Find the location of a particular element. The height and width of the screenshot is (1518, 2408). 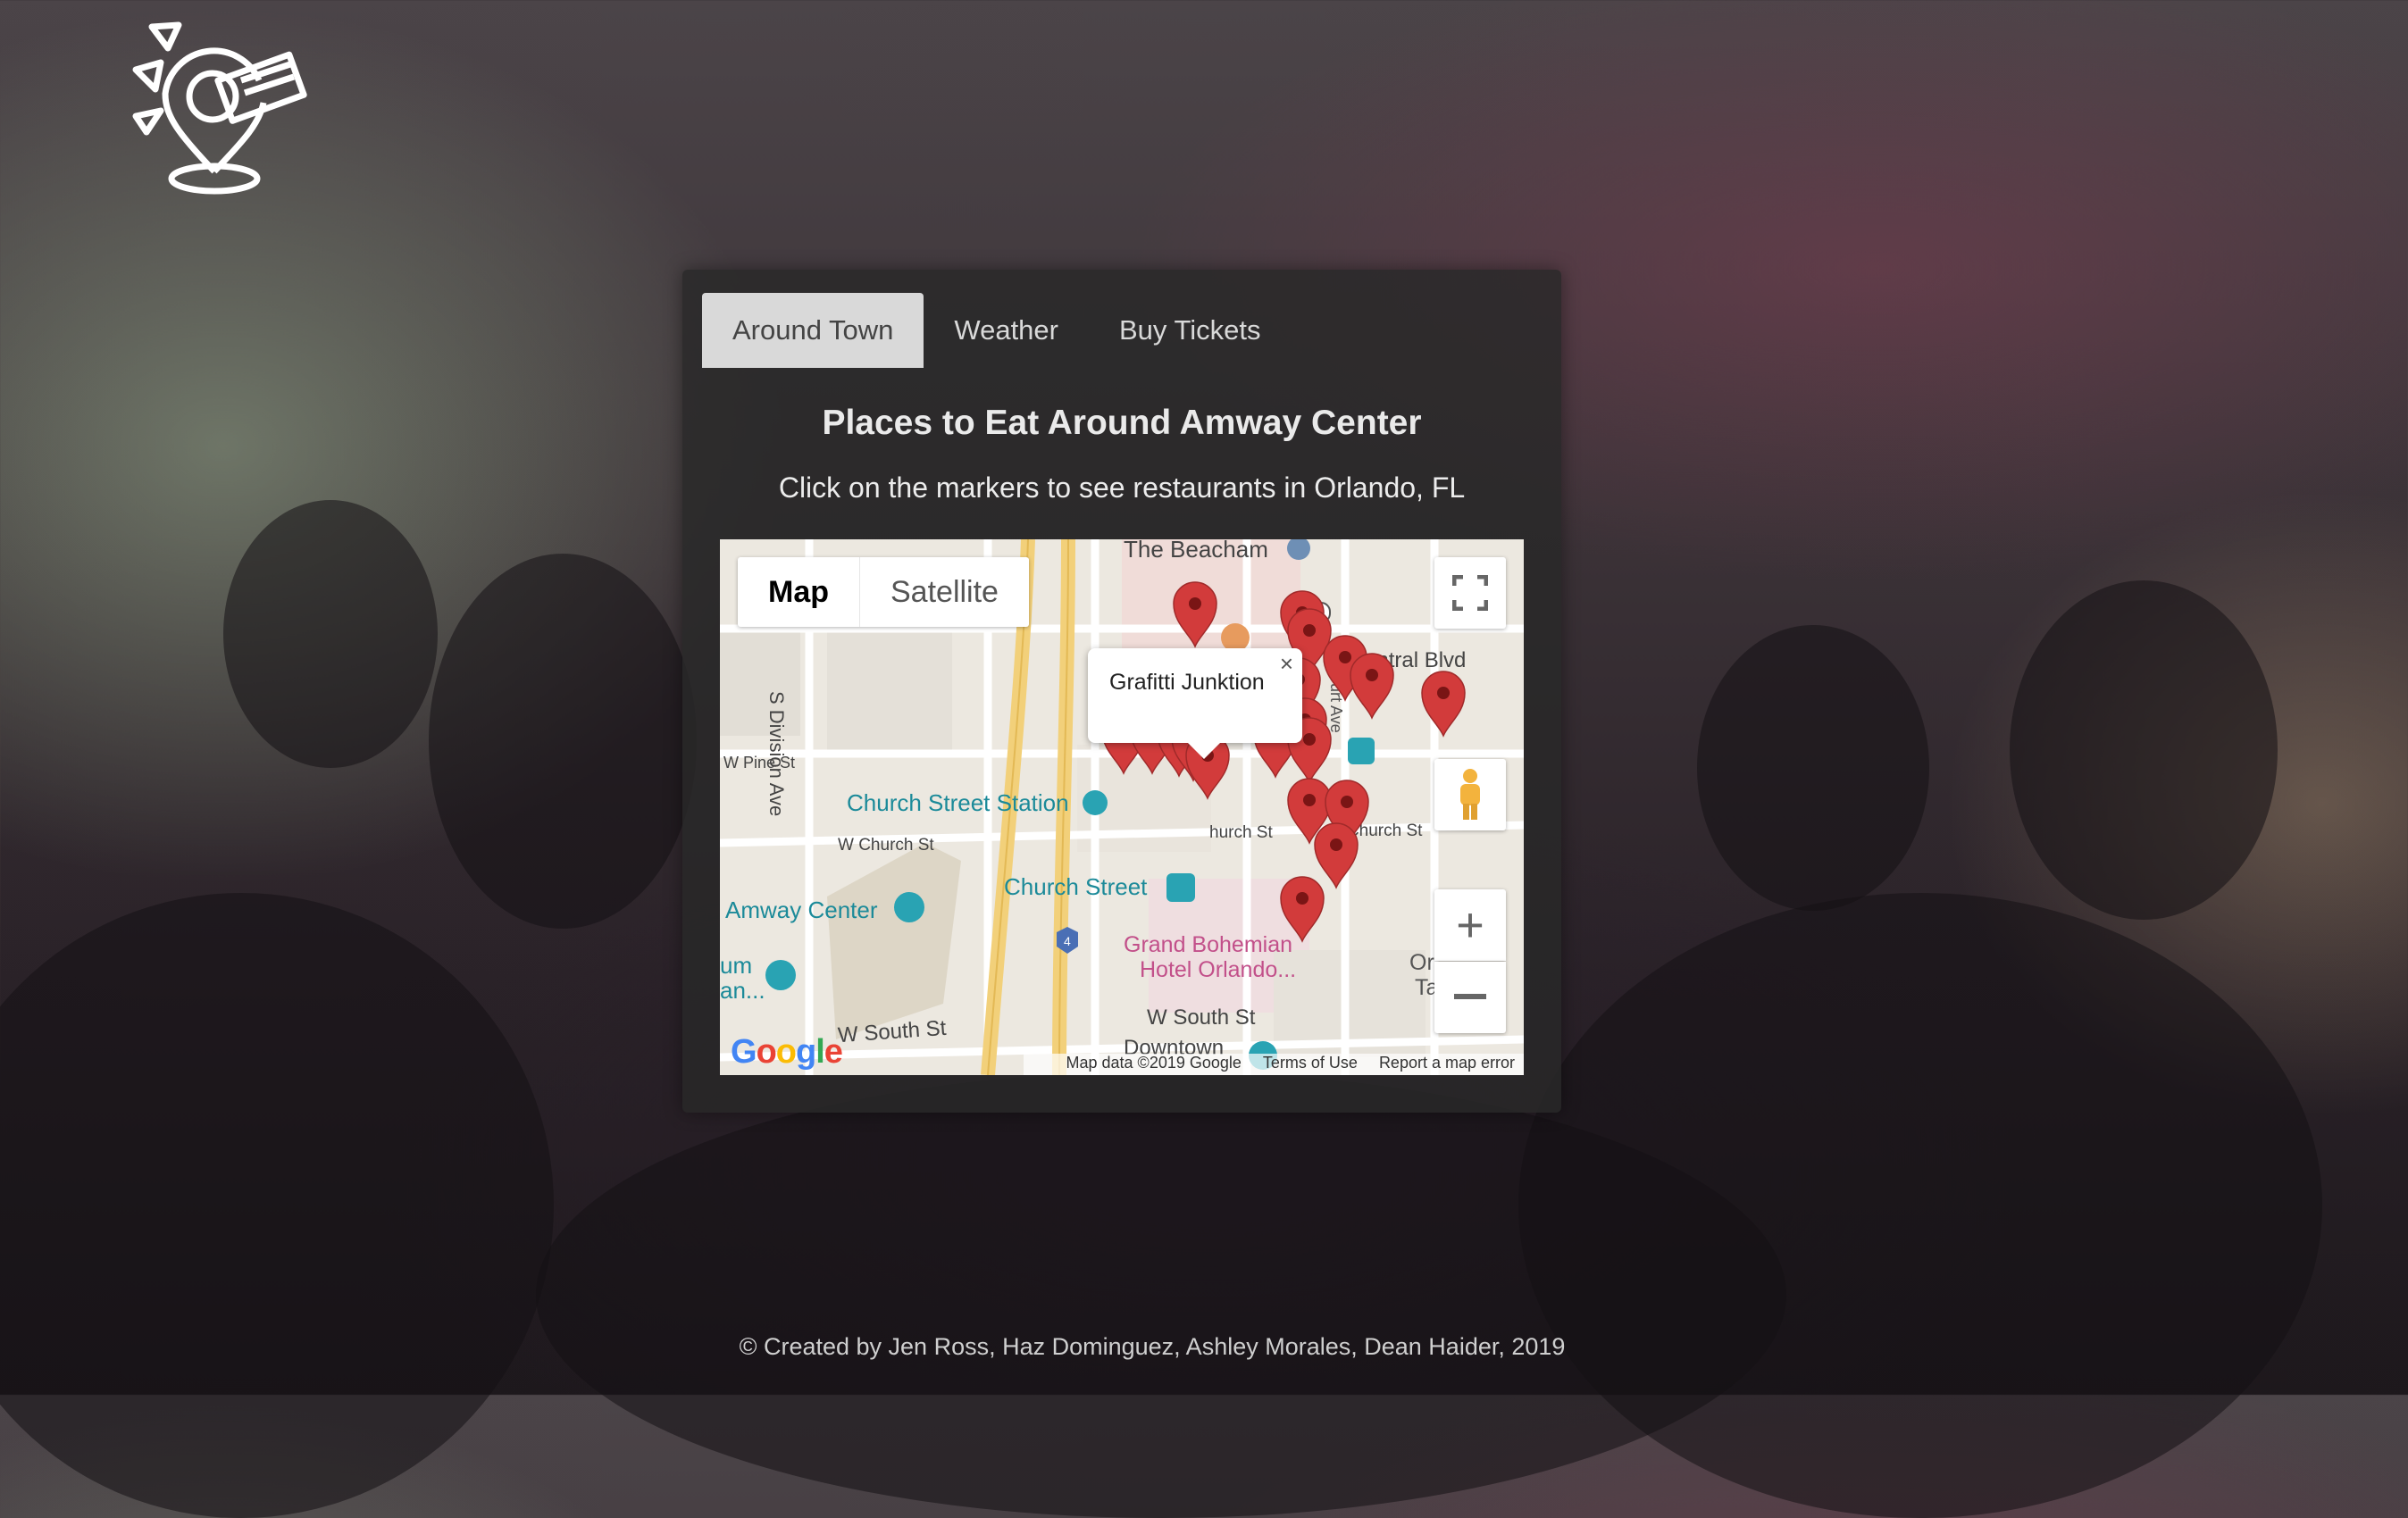

site-logo is located at coordinates (219, 107).